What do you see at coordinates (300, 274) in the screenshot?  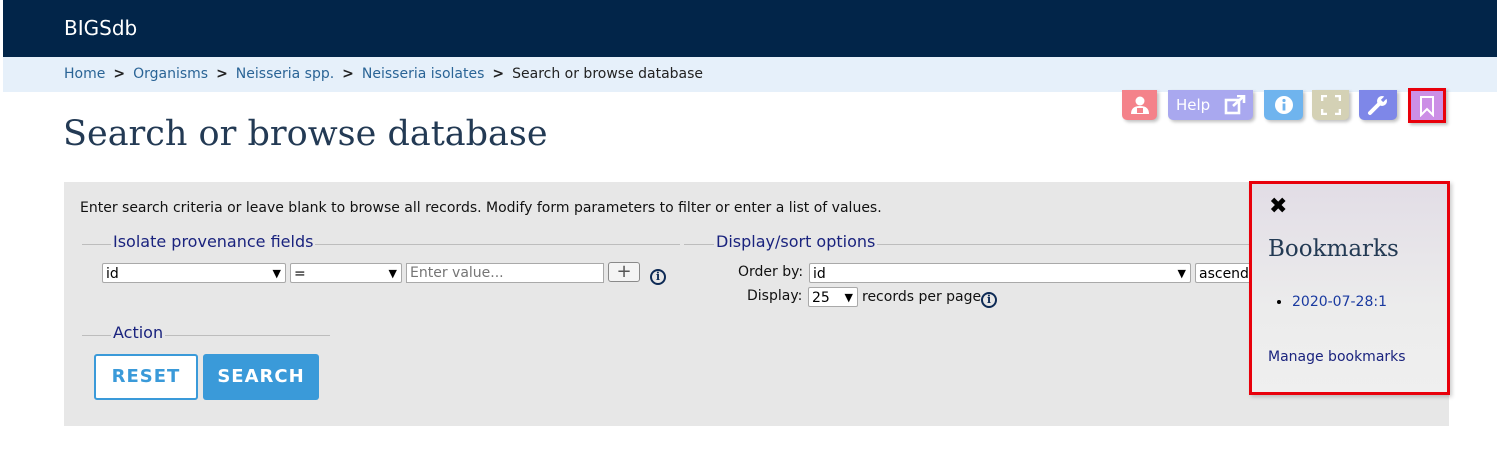 I see `operator-value: =` at bounding box center [300, 274].